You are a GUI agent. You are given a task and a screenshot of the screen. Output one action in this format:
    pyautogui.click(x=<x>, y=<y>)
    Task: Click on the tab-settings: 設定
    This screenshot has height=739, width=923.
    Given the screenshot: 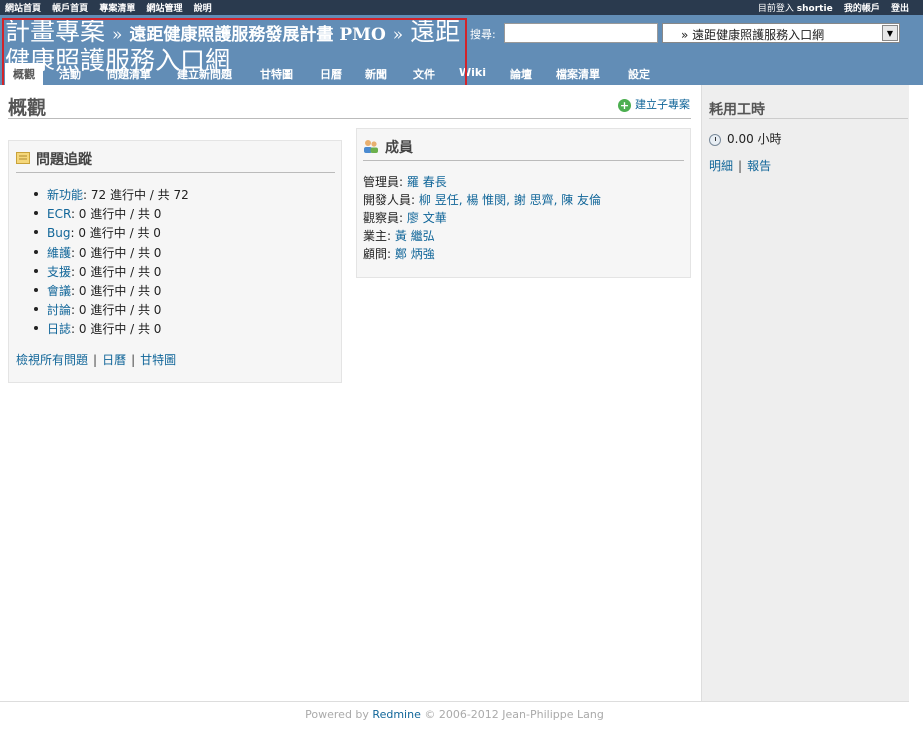 What is the action you would take?
    pyautogui.click(x=639, y=74)
    